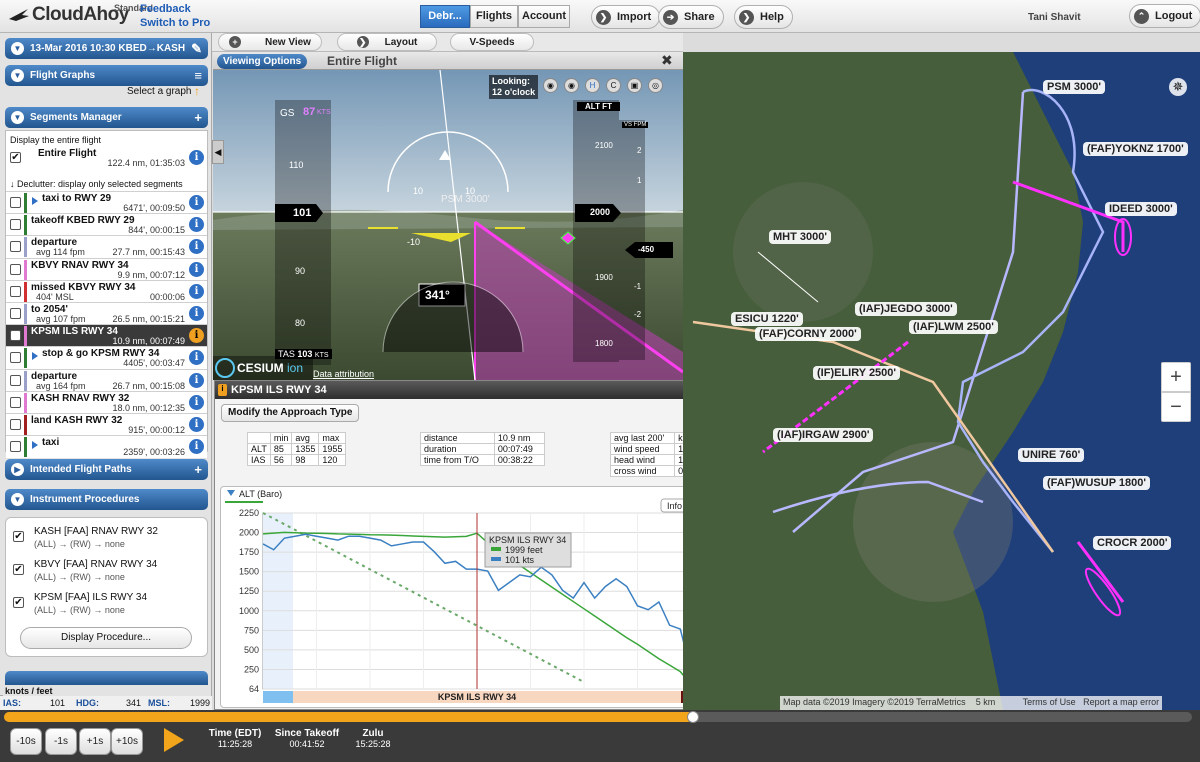 This screenshot has width=1200, height=762. What do you see at coordinates (1074, 87) in the screenshot?
I see `map-waypoint-label: PSM 3000'` at bounding box center [1074, 87].